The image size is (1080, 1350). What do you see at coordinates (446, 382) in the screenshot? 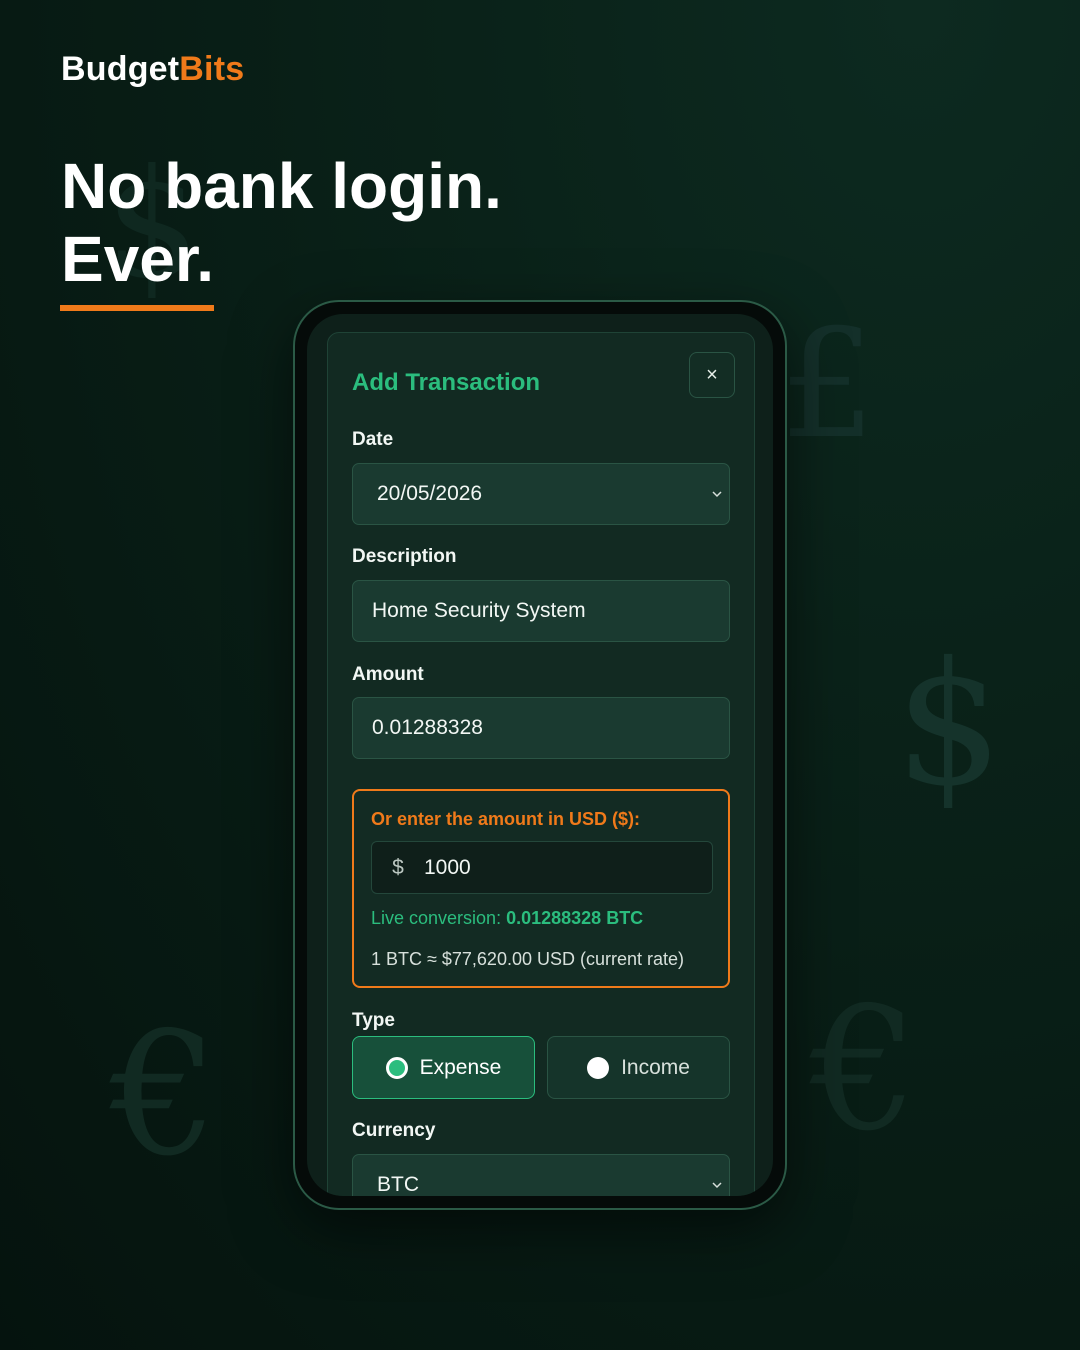
I see `modal-title: Add Transaction` at bounding box center [446, 382].